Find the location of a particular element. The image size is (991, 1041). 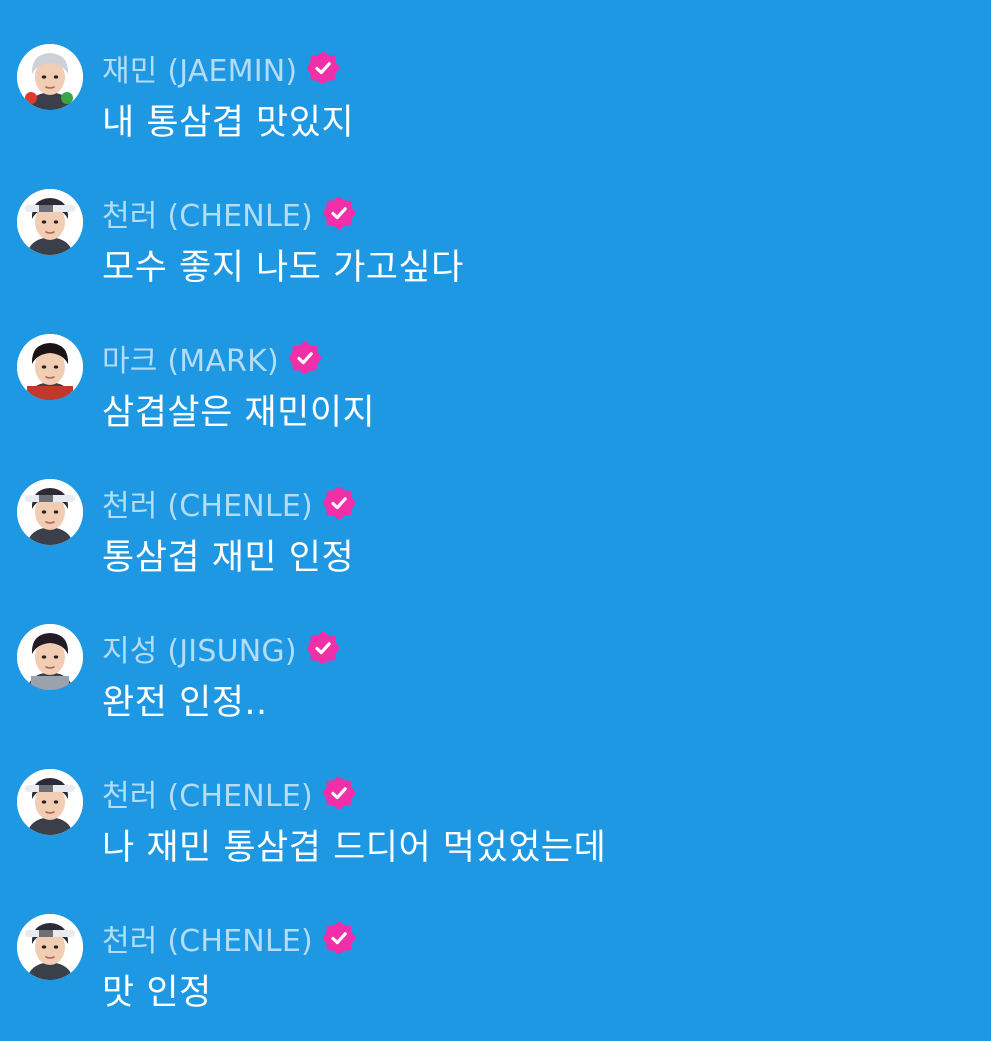

chat-message: 천러 (CHENLE) 통삼겹 재민 인정 is located at coordinates (495, 539).